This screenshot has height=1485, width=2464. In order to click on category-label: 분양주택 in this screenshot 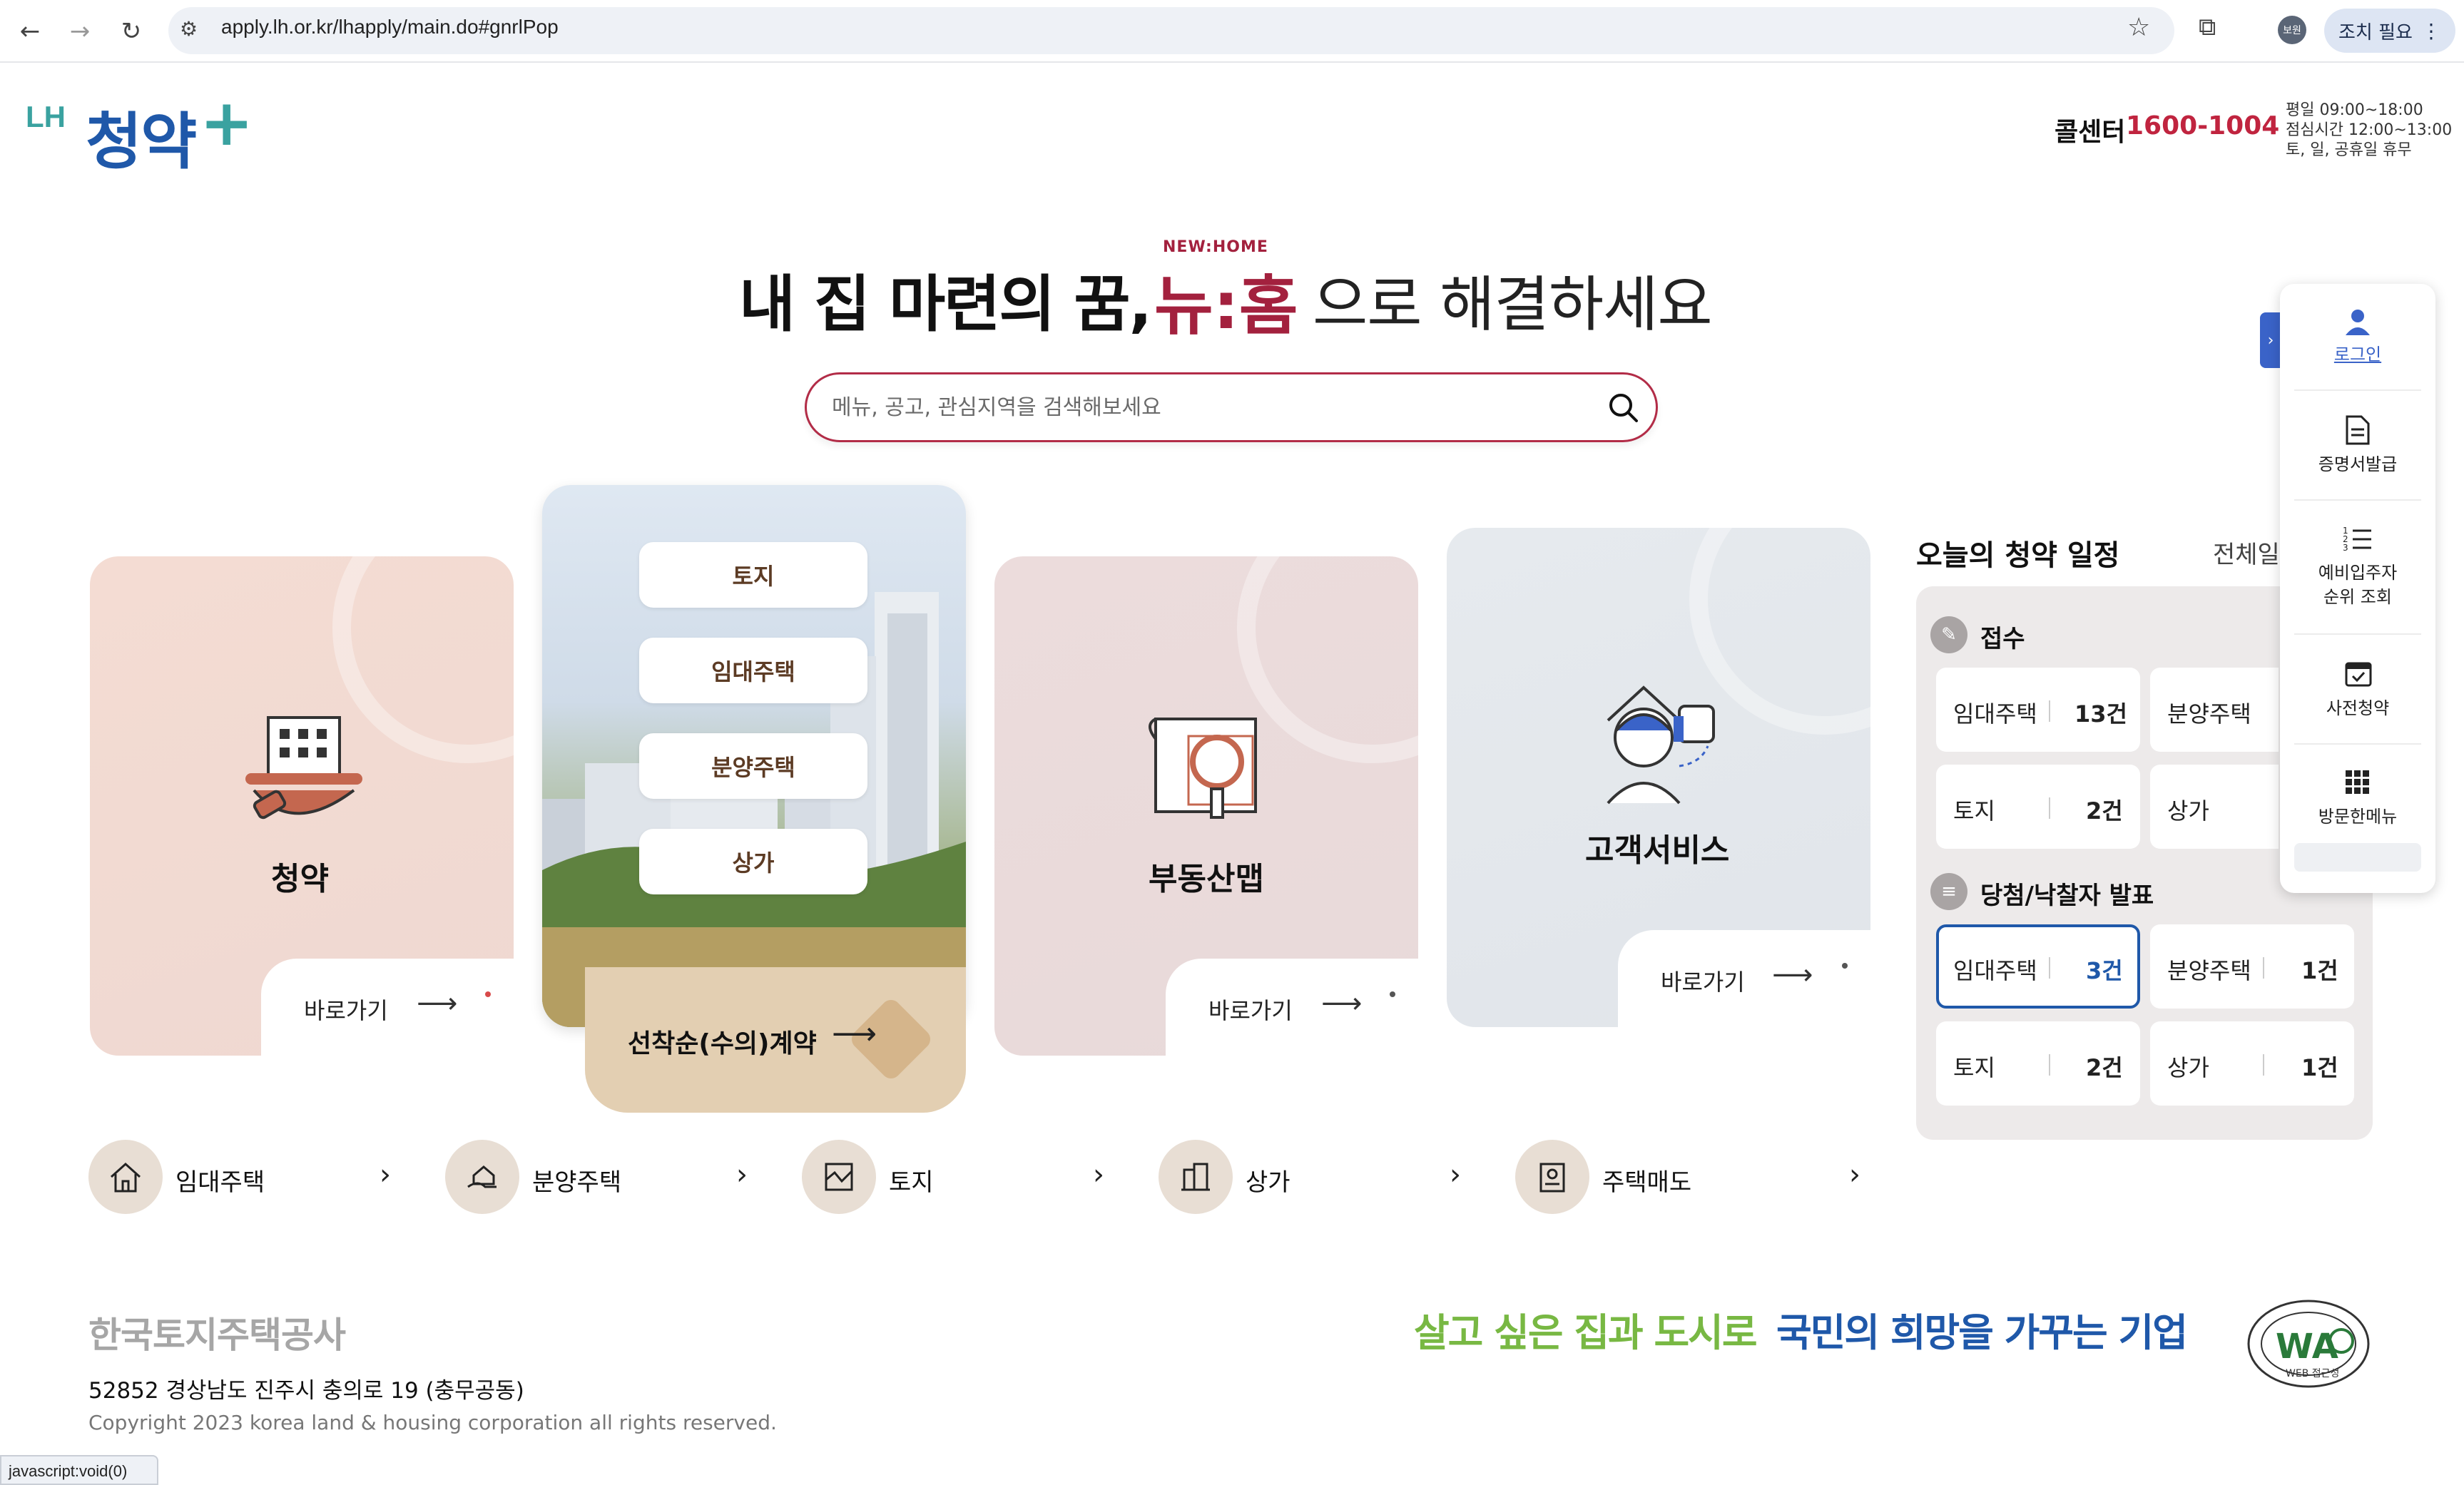, I will do `click(576, 1180)`.